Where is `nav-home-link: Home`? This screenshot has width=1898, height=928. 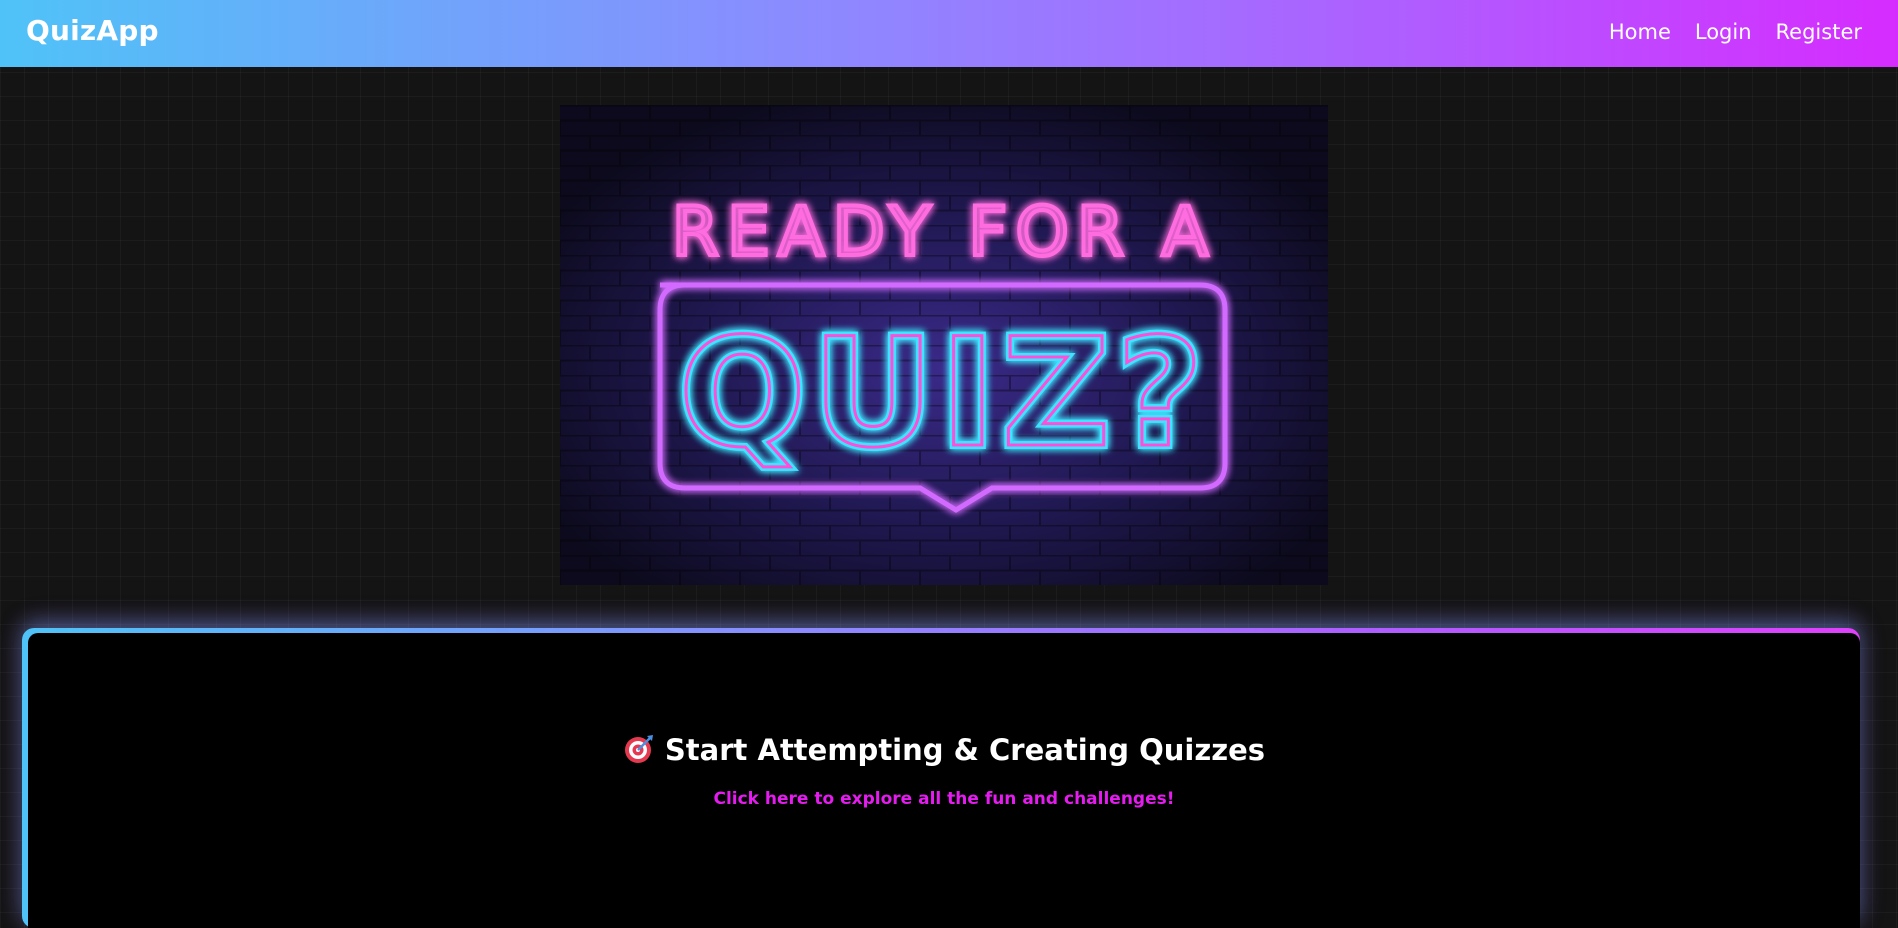 nav-home-link: Home is located at coordinates (1640, 32).